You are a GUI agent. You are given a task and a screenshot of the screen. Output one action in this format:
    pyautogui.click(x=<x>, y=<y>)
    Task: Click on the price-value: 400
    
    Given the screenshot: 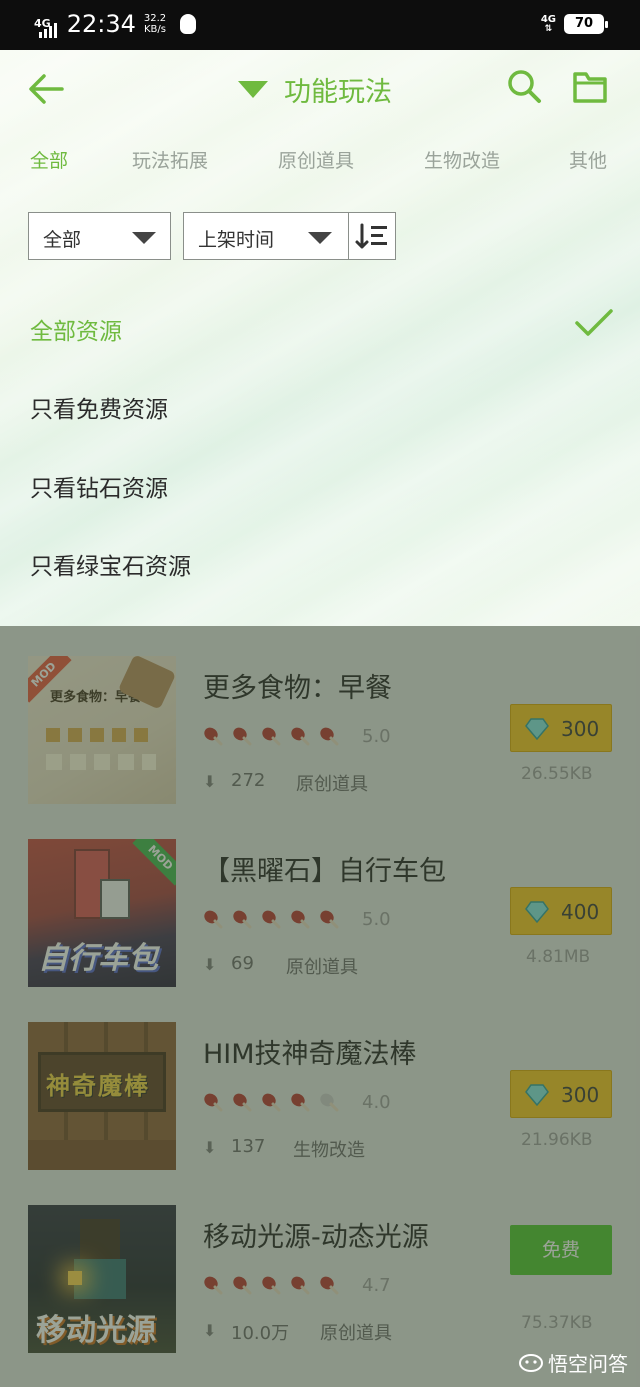 What is the action you would take?
    pyautogui.click(x=580, y=912)
    